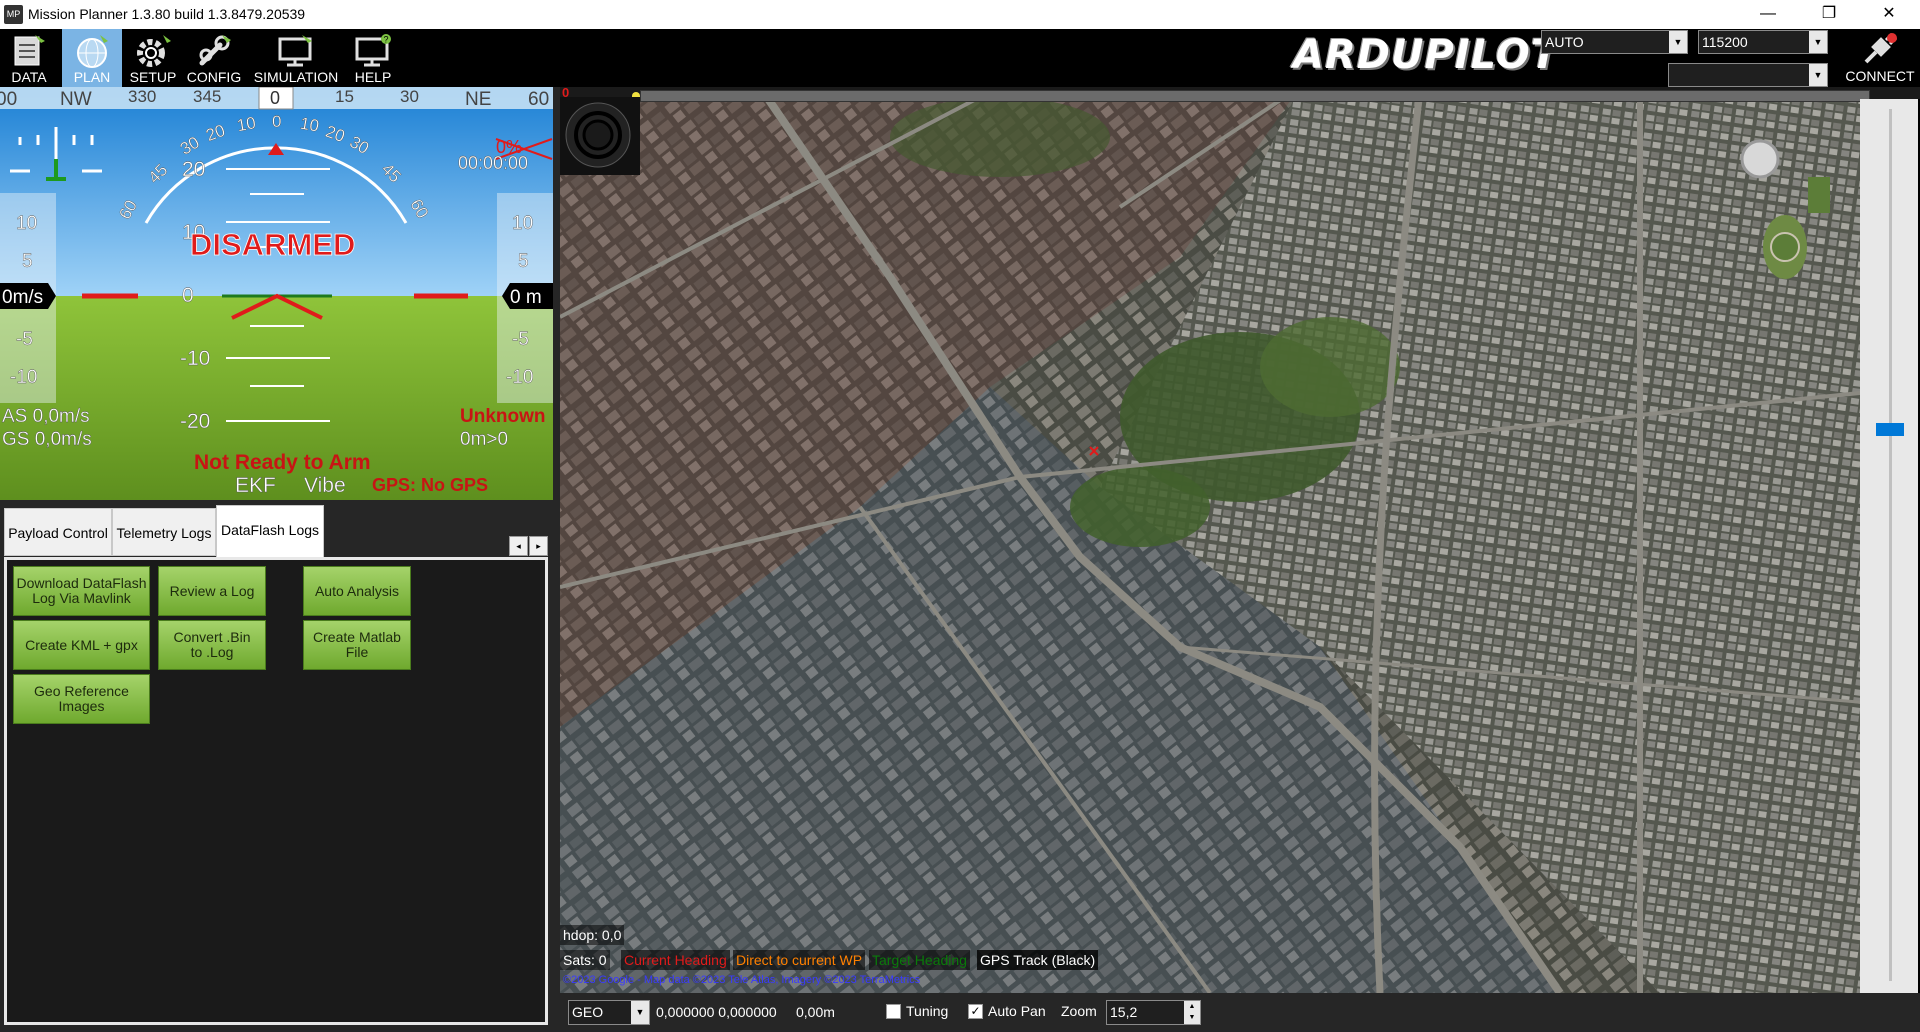 This screenshot has width=1920, height=1032. I want to click on download-dataflash-button: Download DataFlash Log Via Mavlink, so click(81, 591).